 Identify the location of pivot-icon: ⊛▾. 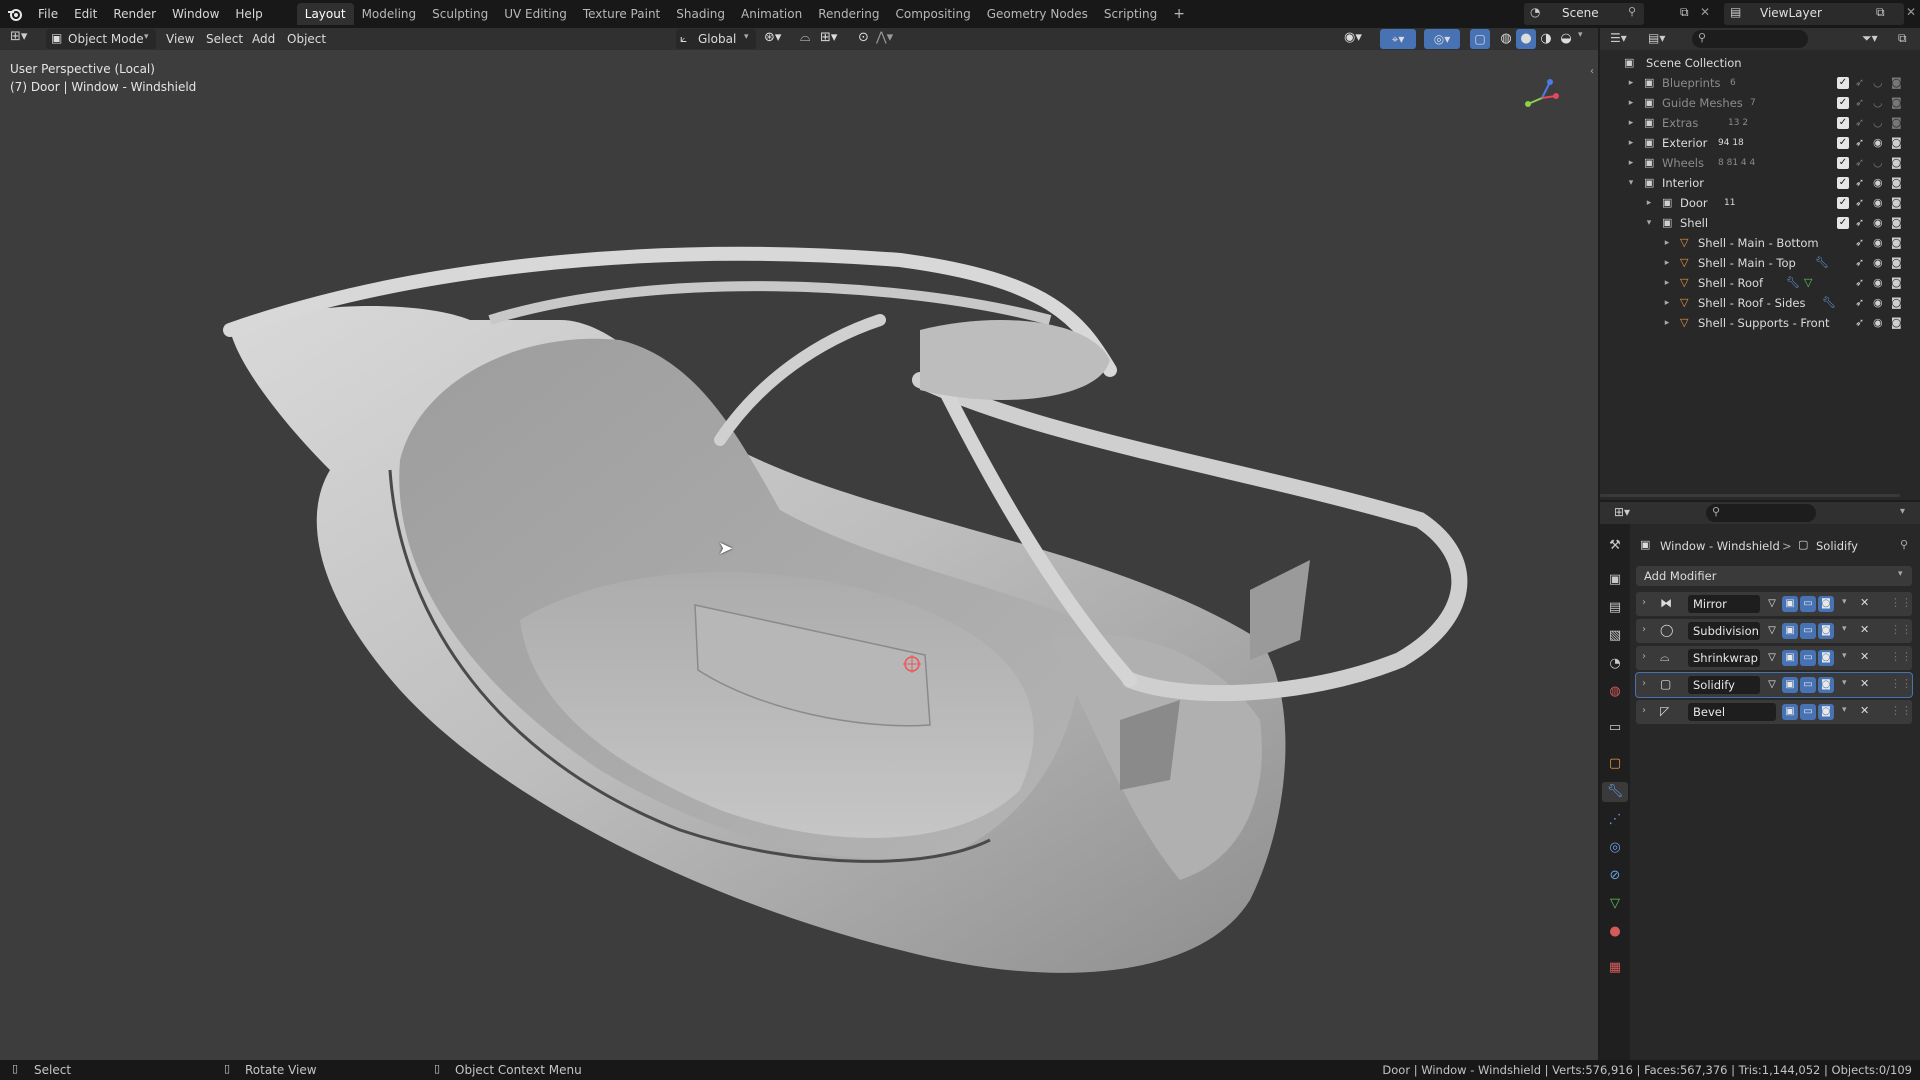
(772, 37).